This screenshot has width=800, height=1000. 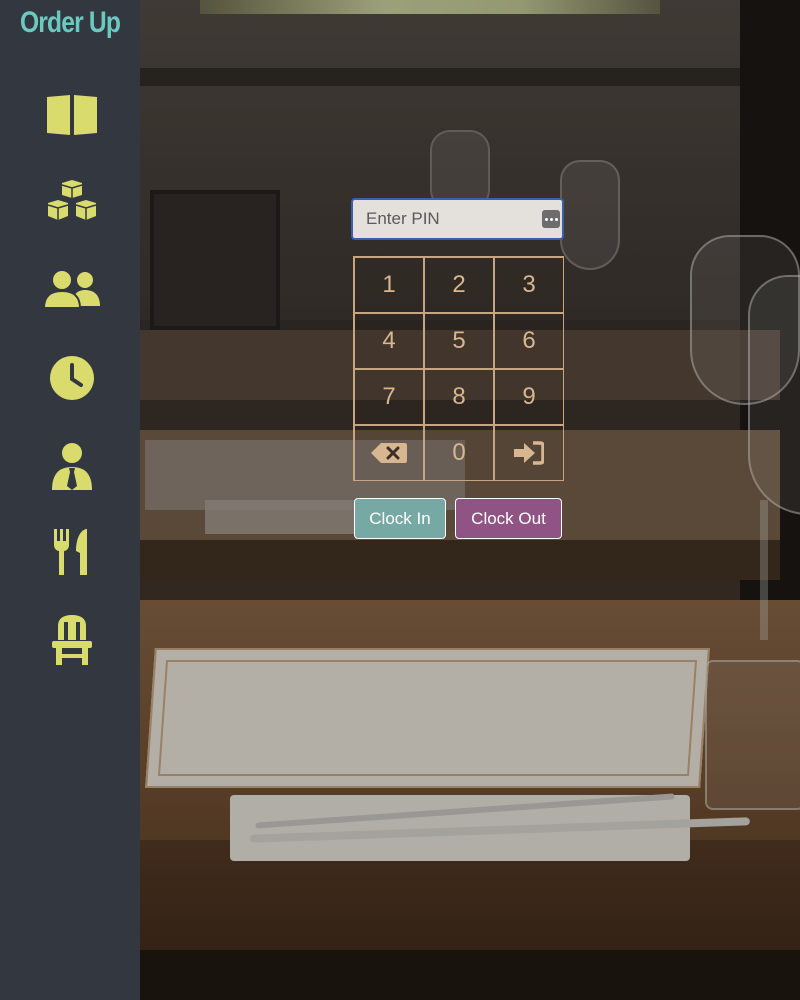 I want to click on book-open-icon, so click(x=72, y=115).